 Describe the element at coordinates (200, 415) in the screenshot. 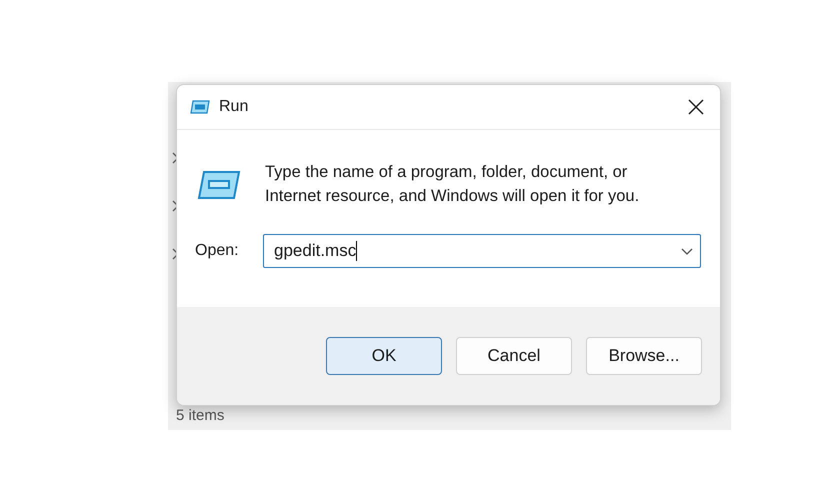

I see `status-text: 5 items` at that location.